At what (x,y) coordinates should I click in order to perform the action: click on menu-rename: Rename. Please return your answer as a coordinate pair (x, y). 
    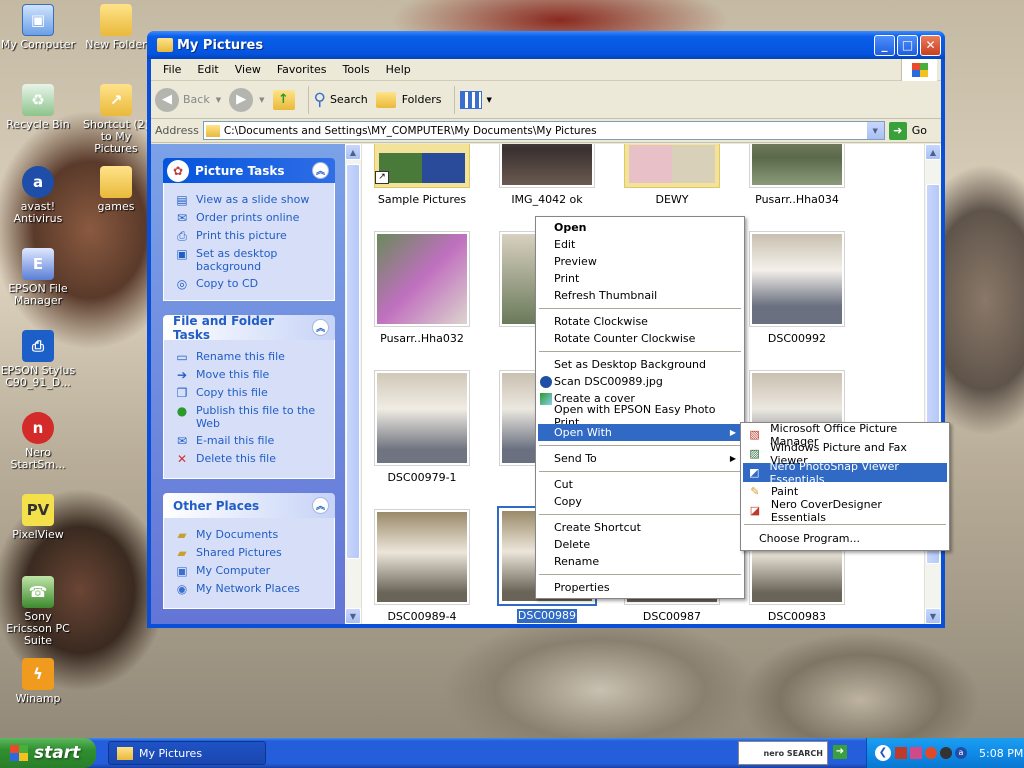
    Looking at the image, I should click on (640, 561).